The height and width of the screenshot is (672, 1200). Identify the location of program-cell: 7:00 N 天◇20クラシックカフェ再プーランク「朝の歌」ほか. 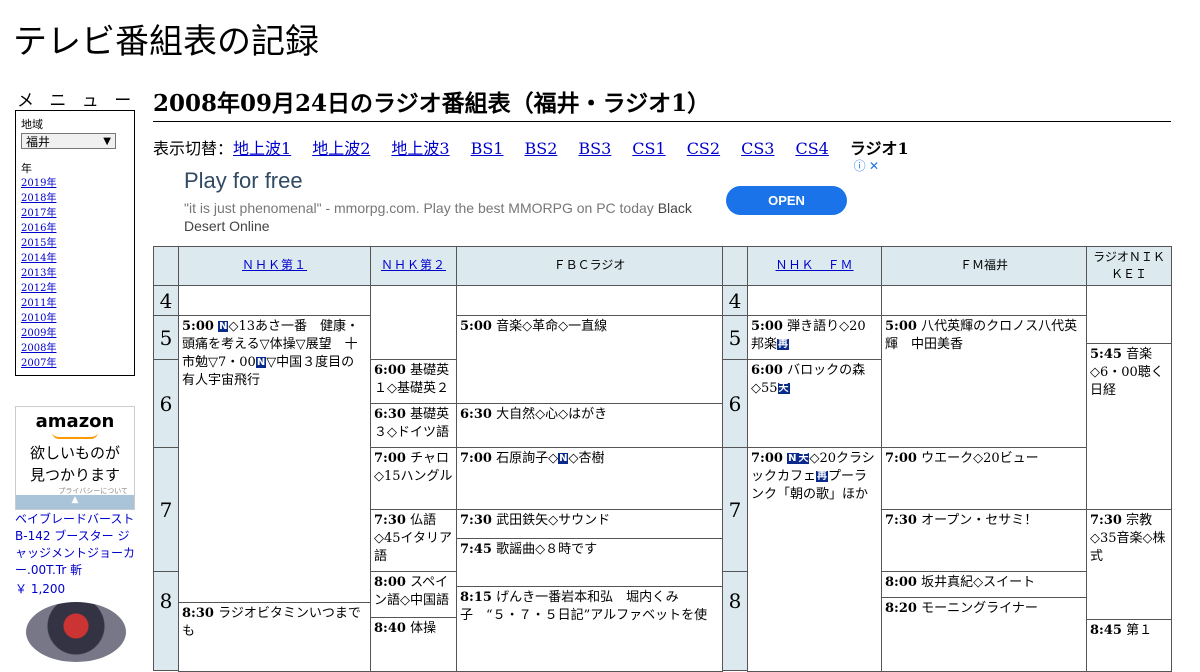
(814, 559).